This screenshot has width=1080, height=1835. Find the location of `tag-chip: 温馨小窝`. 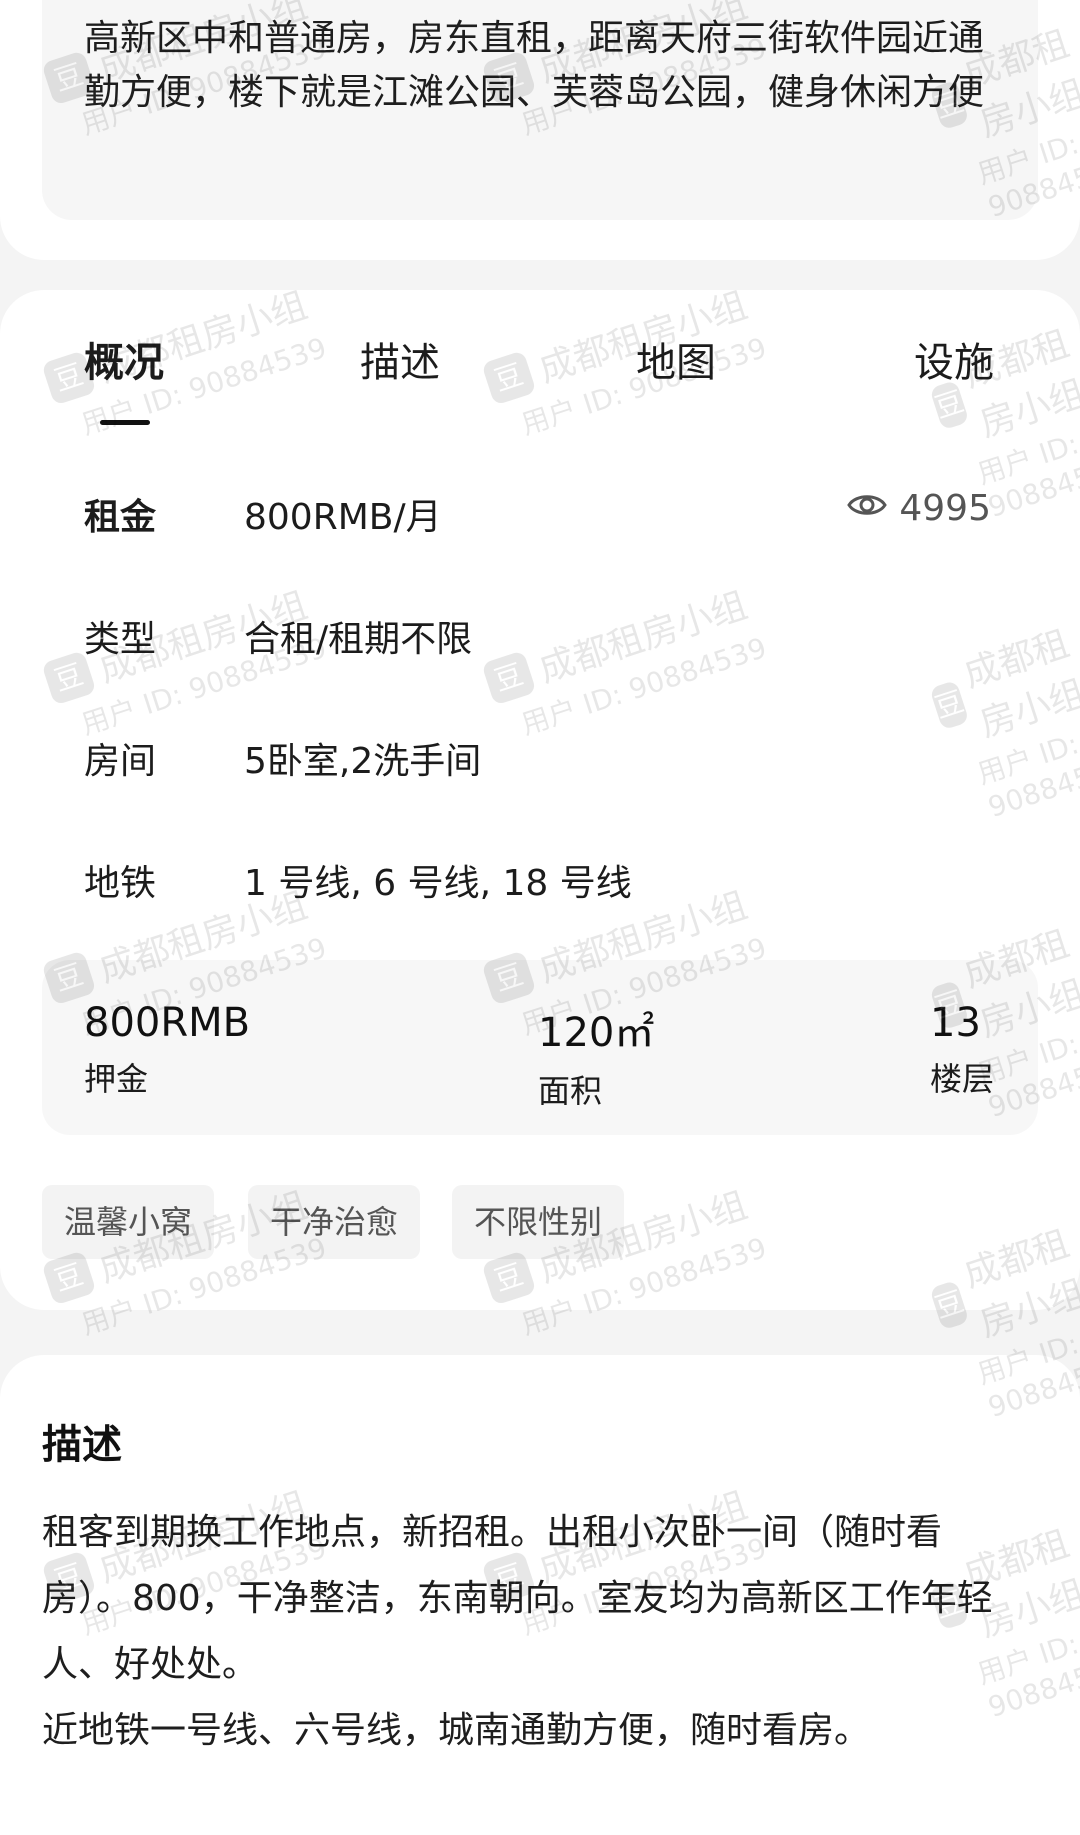

tag-chip: 温馨小窝 is located at coordinates (128, 1222).